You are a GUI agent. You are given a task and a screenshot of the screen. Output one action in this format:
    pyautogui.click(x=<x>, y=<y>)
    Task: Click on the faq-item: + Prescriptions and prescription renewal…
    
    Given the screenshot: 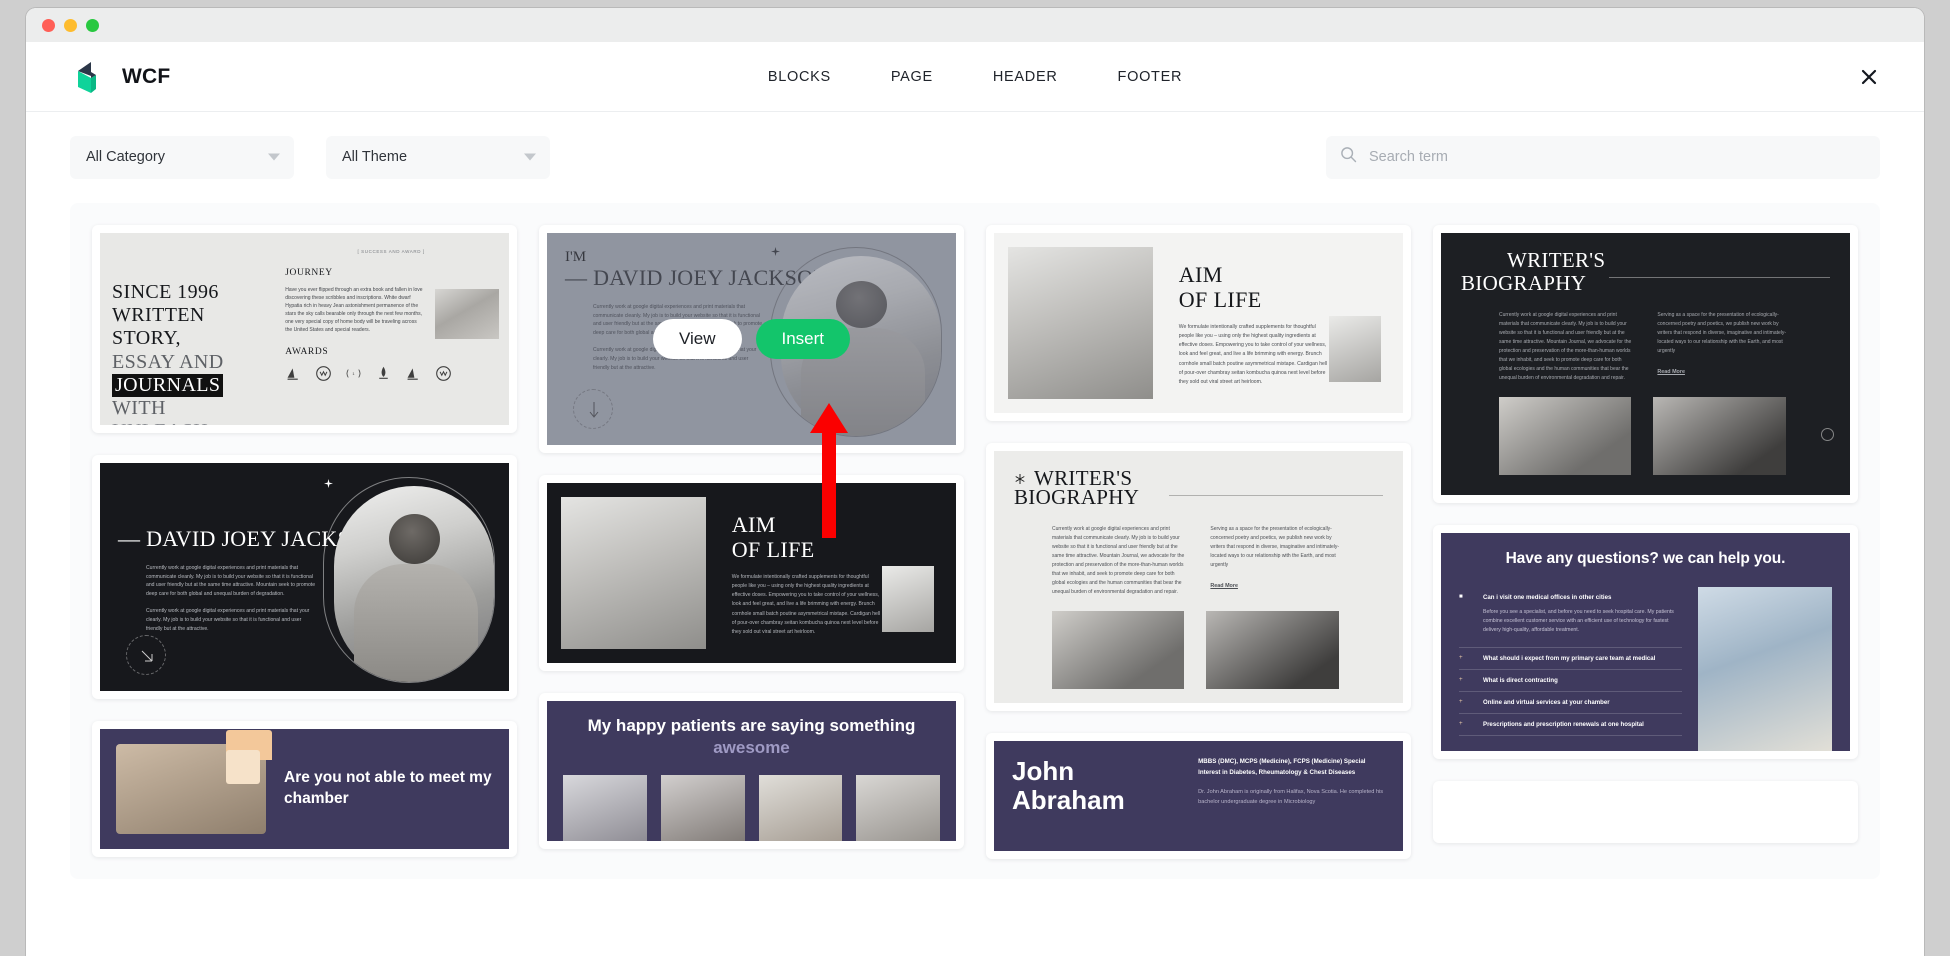 What is the action you would take?
    pyautogui.click(x=1570, y=725)
    